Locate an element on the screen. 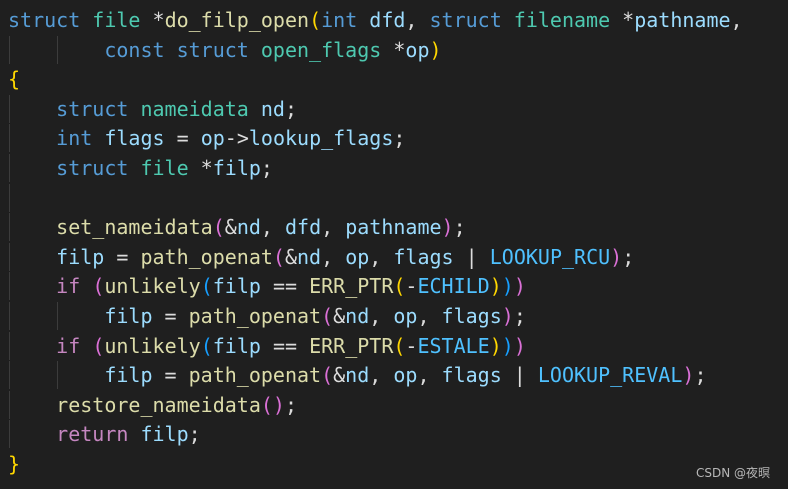 Image resolution: width=788 pixels, height=489 pixels. code-token: open_flags is located at coordinates (321, 49).